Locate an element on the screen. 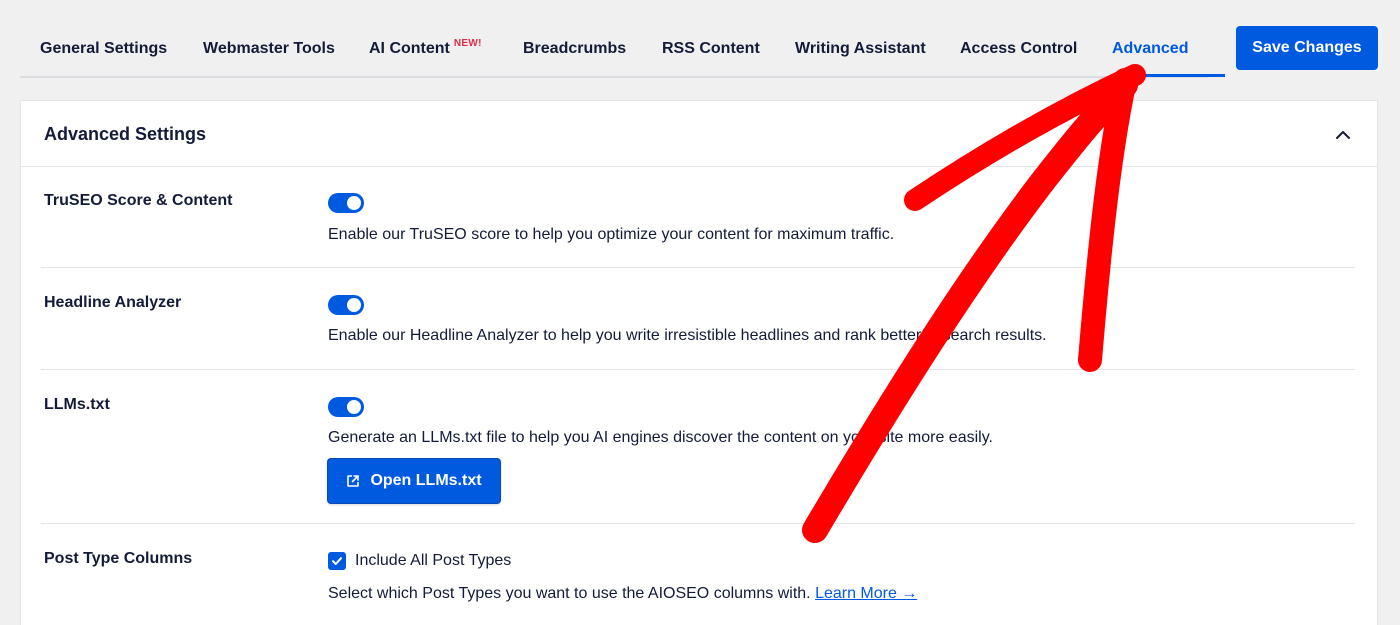 This screenshot has height=625, width=1400. learn-more-link: Learn More → is located at coordinates (866, 593).